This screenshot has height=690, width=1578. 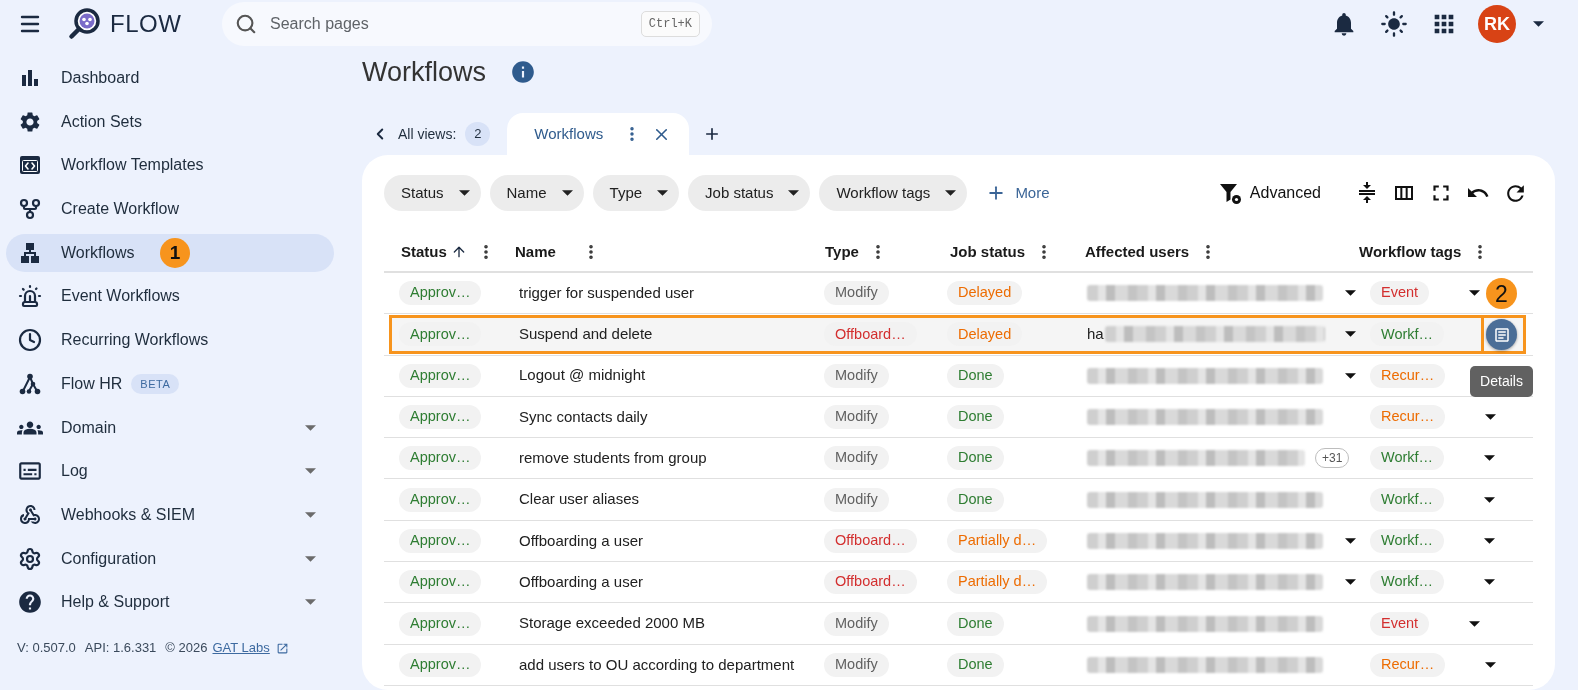 What do you see at coordinates (1410, 252) in the screenshot?
I see `column-header: Workflow tags` at bounding box center [1410, 252].